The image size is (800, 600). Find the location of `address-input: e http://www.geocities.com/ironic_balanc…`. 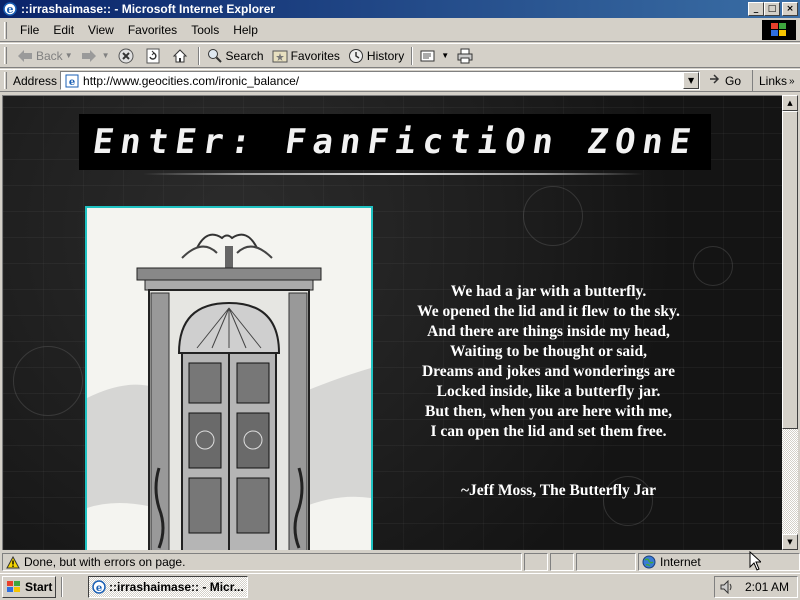

address-input: e http://www.geocities.com/ironic_balanc… is located at coordinates (380, 80).